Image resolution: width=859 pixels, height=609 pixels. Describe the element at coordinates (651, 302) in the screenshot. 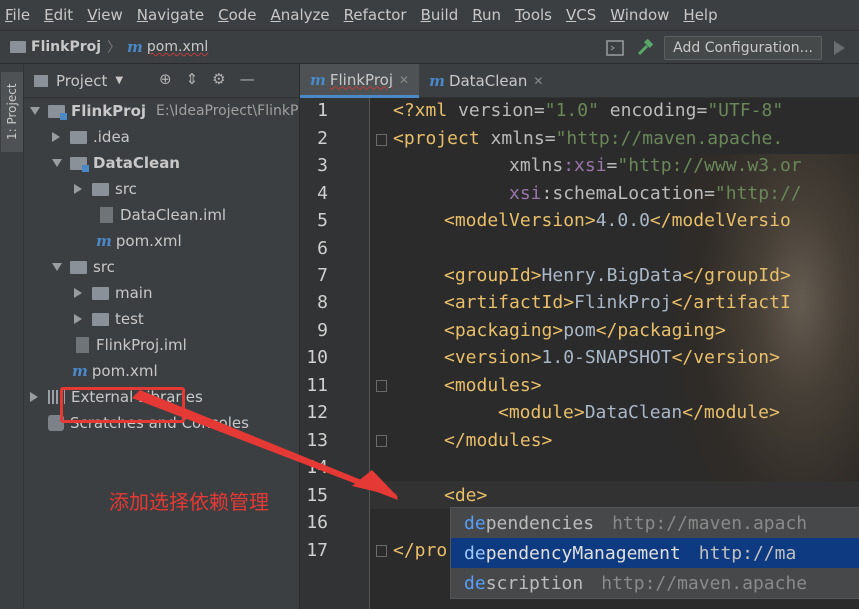

I see `code-line-8: <artifactId>FlinkProj</artifactI` at that location.